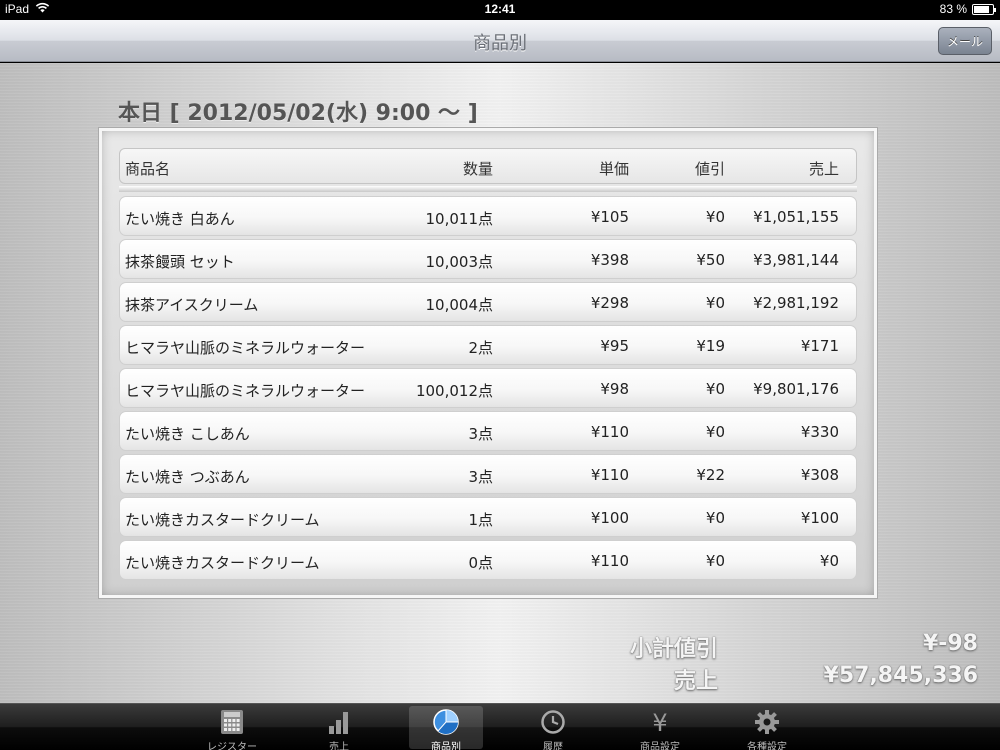 The width and height of the screenshot is (1000, 750). I want to click on table-row: たい焼き つぶあん 3点 ¥110 ¥22 ¥308, so click(488, 474).